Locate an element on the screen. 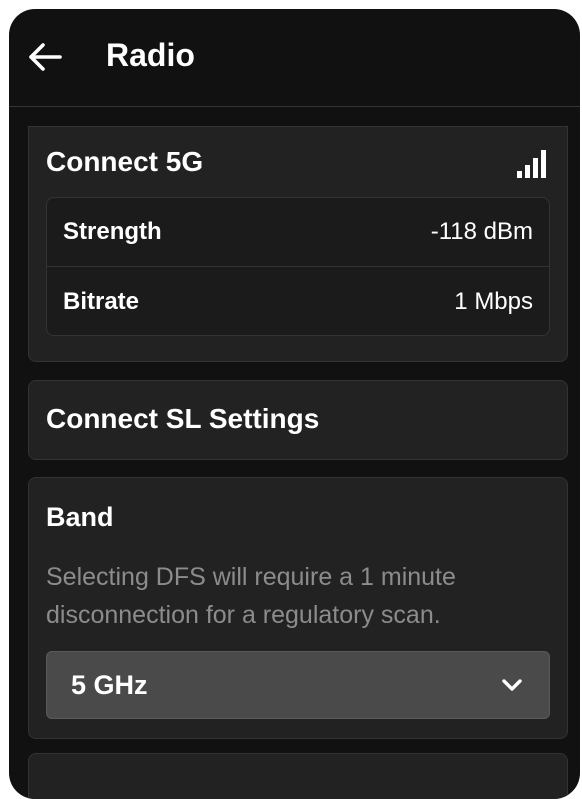  connect-sl-settings-button: Connect SL Settings is located at coordinates (298, 420).